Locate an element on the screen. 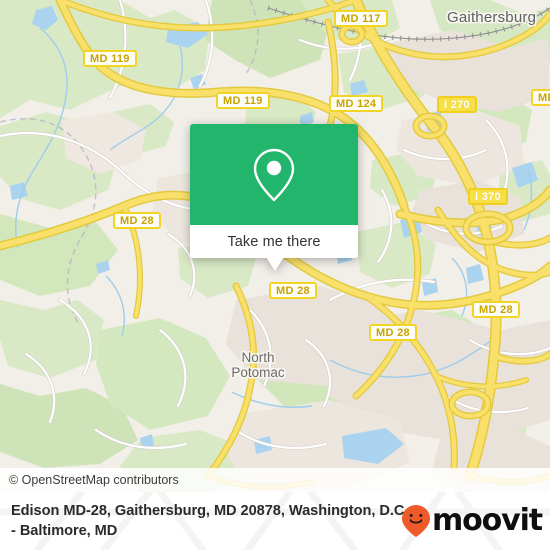  moovit-wordmark: moovit is located at coordinates (487, 520).